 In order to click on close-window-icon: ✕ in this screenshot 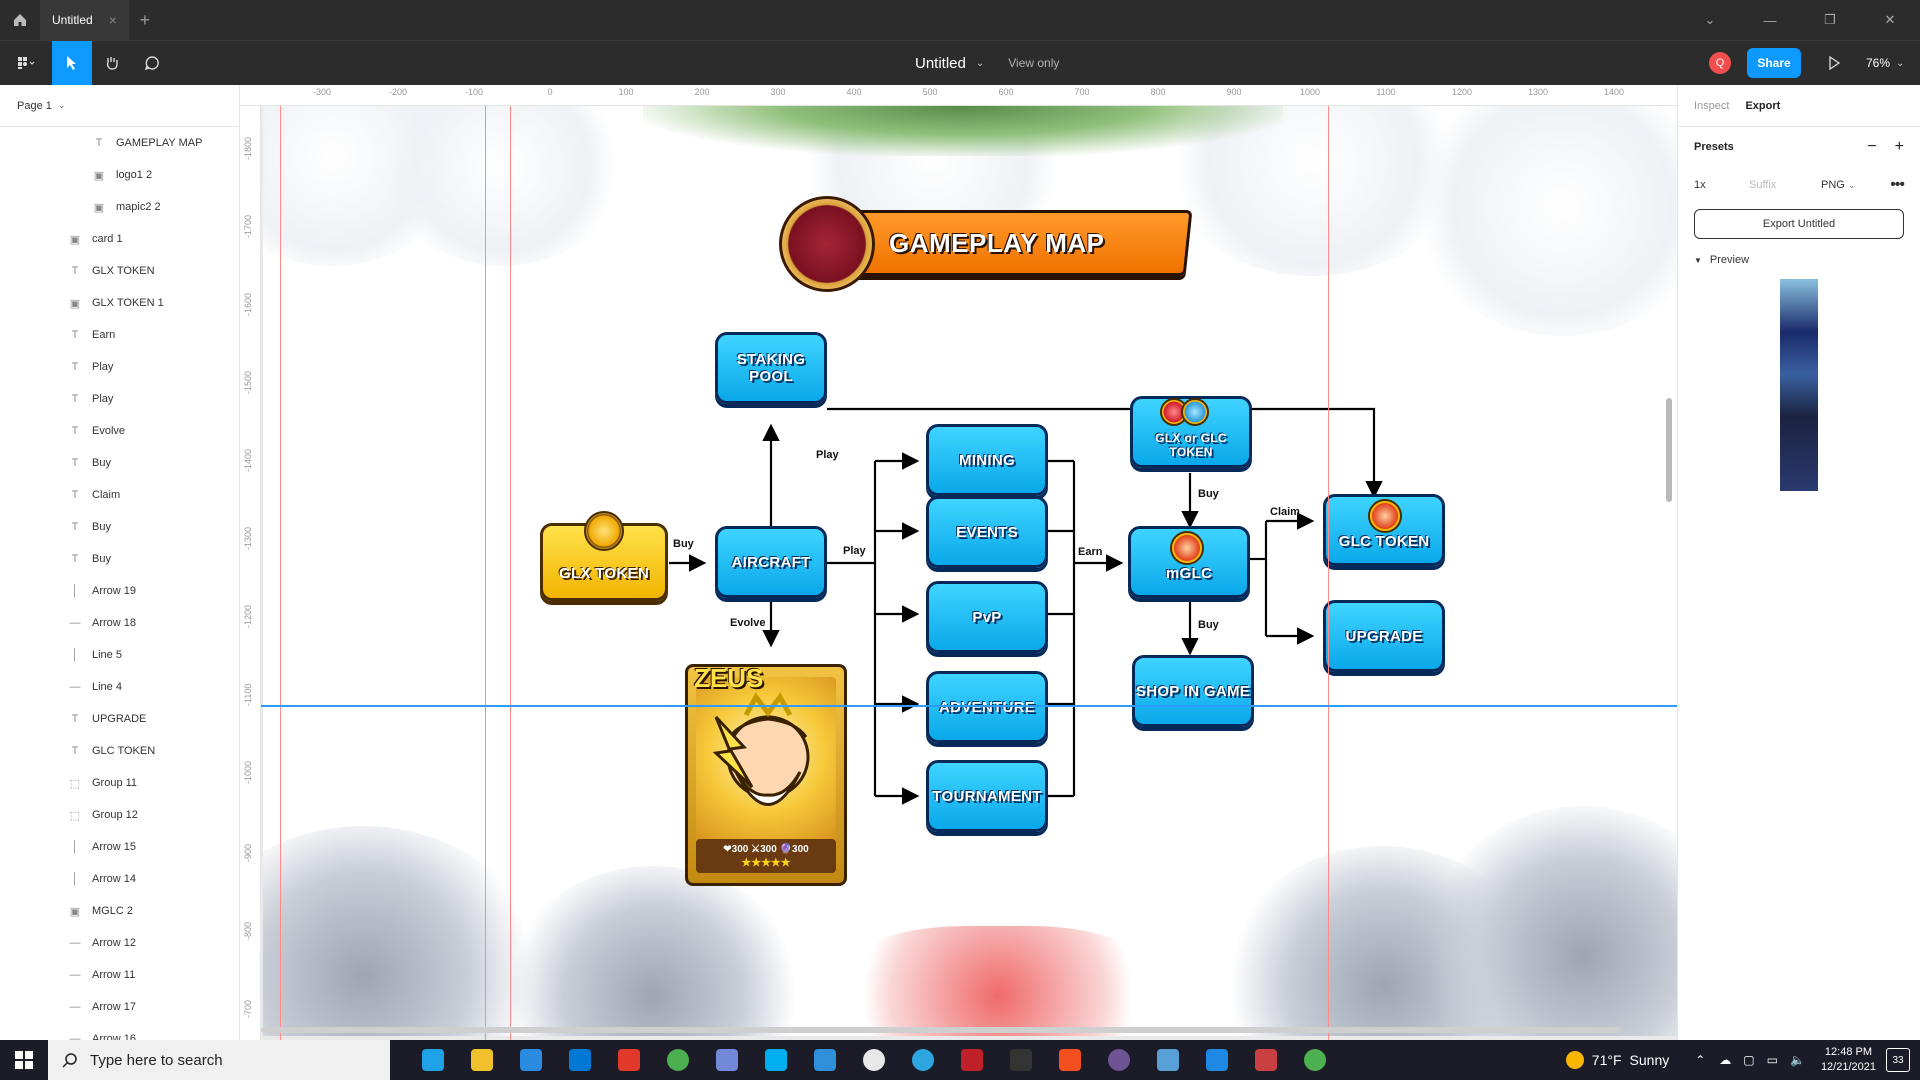, I will do `click(1890, 20)`.